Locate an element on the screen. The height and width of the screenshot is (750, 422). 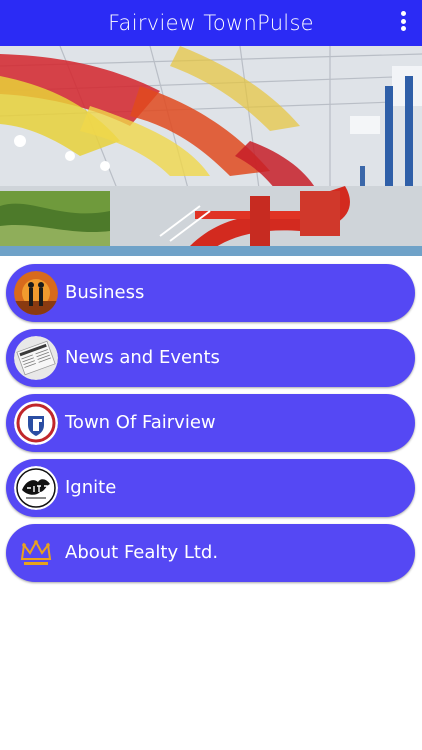
newspaper-icon is located at coordinates (36, 358).